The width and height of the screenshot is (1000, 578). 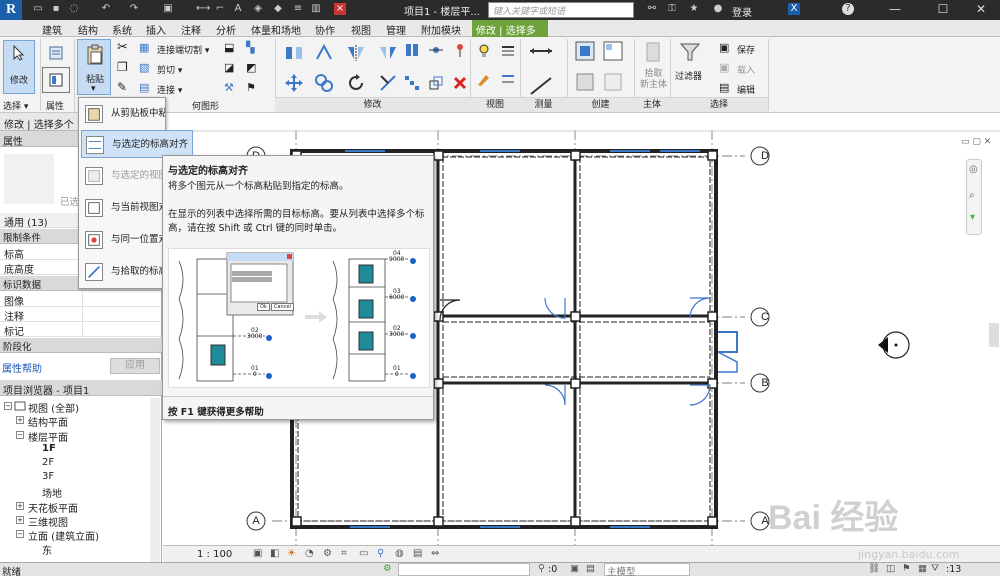 What do you see at coordinates (88, 29) in the screenshot?
I see `tab-structure: 结构` at bounding box center [88, 29].